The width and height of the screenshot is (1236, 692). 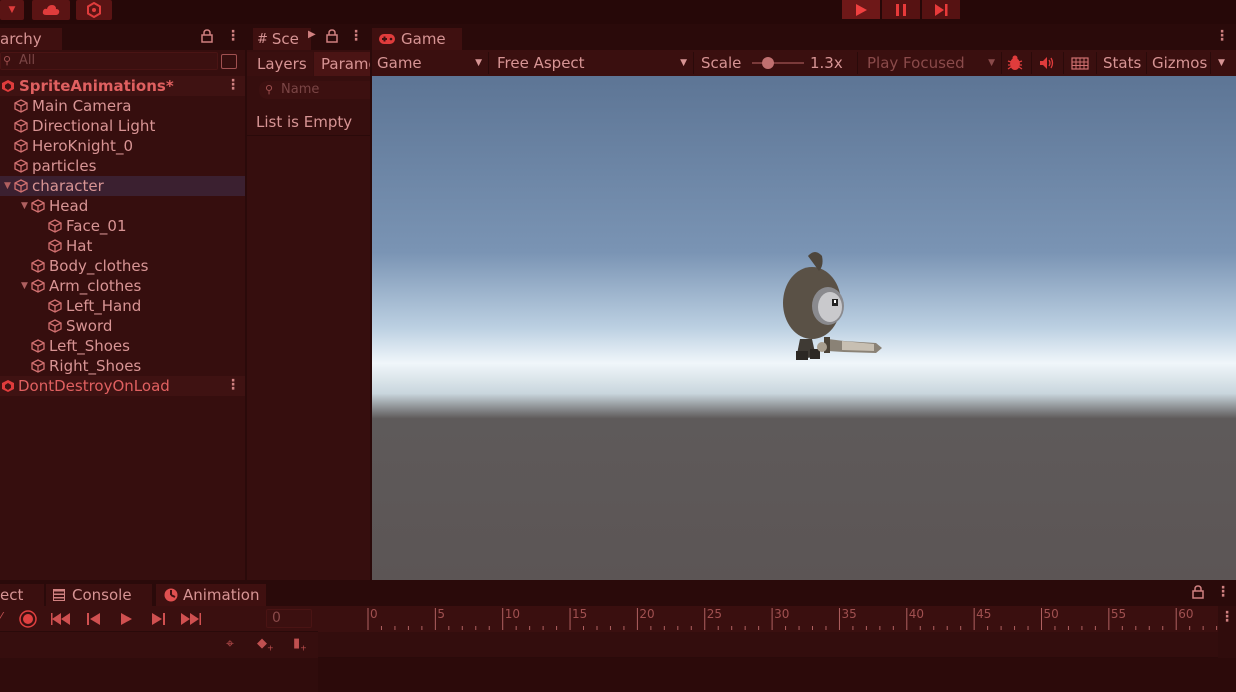 I want to click on scene-name: SpriteAnimations*, so click(x=96, y=86).